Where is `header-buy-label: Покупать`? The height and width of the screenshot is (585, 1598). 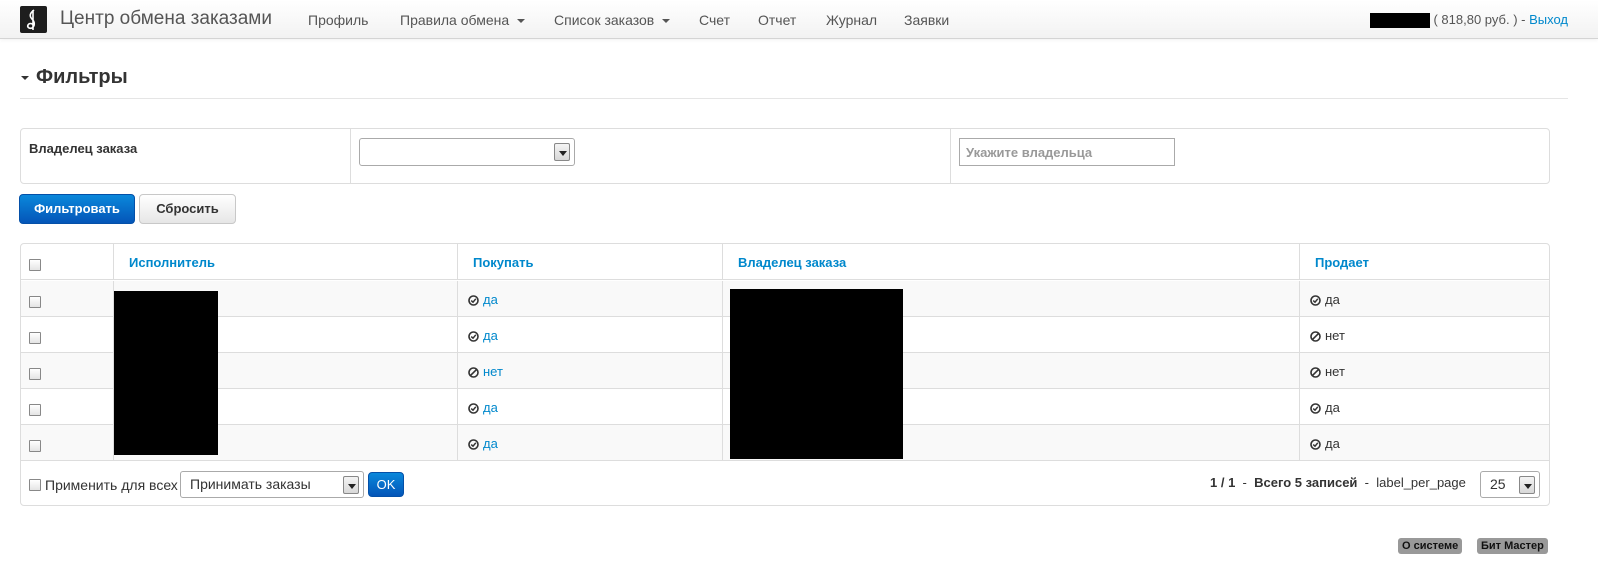
header-buy-label: Покупать is located at coordinates (503, 262).